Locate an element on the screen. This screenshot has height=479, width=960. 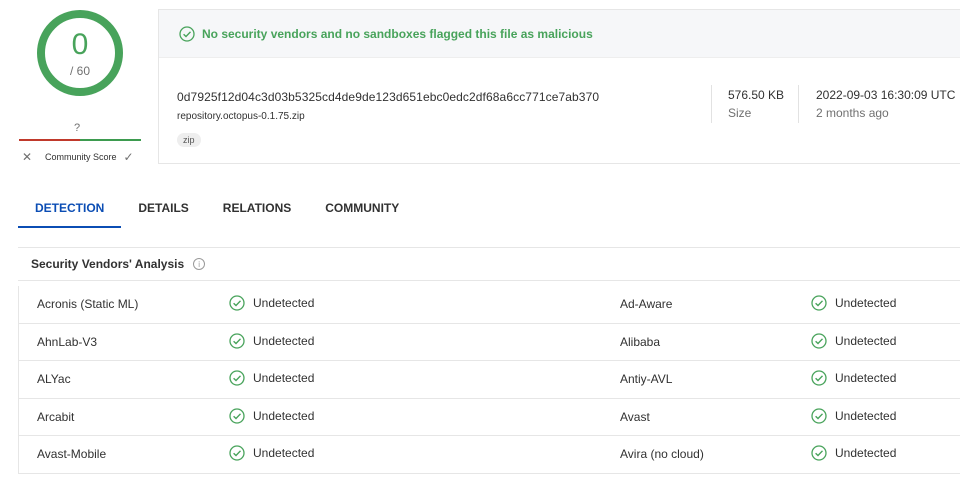
table-row: ALYac Undetected Antiy-AVL Undetected is located at coordinates (489, 380).